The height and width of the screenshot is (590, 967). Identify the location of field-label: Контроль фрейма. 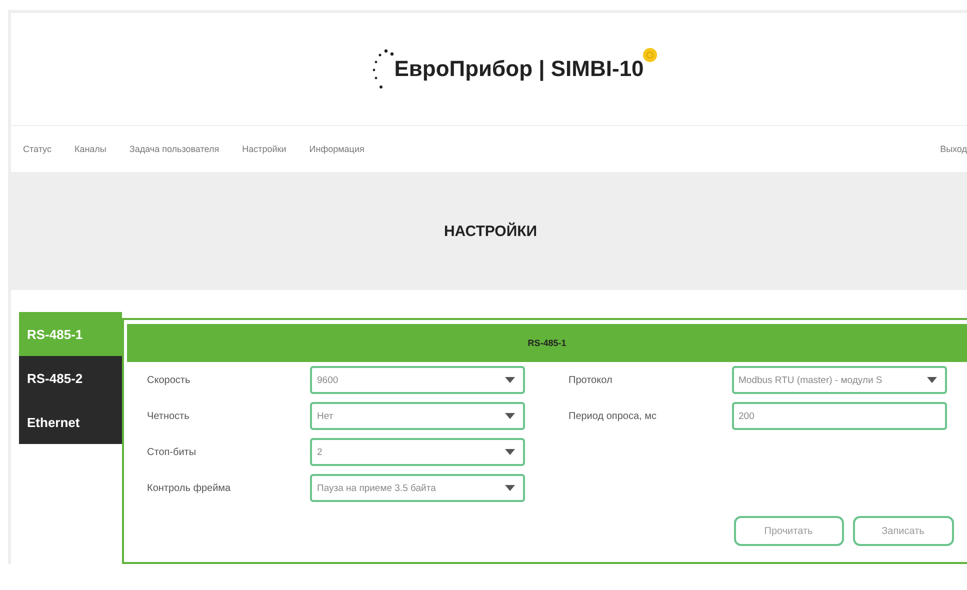
(189, 488).